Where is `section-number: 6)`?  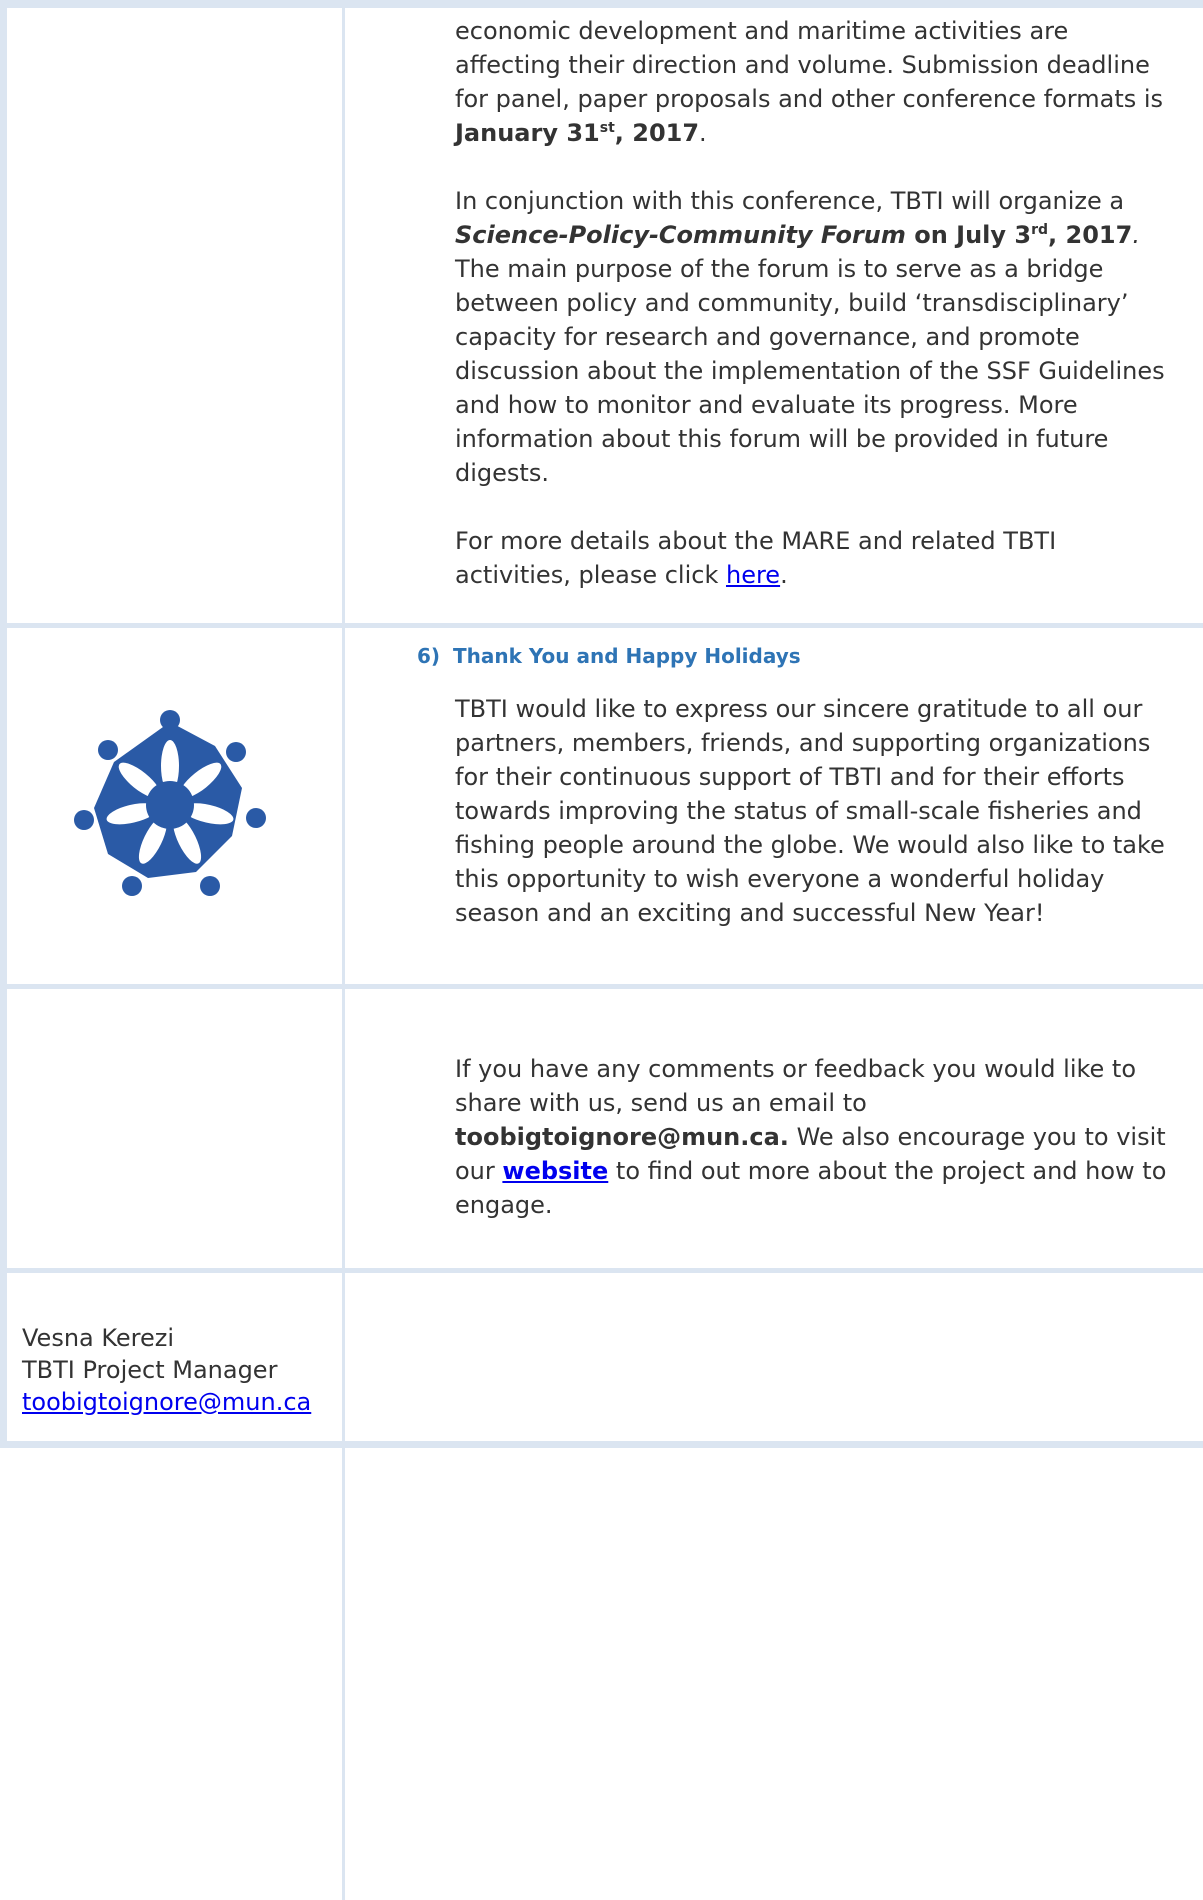 section-number: 6) is located at coordinates (429, 656).